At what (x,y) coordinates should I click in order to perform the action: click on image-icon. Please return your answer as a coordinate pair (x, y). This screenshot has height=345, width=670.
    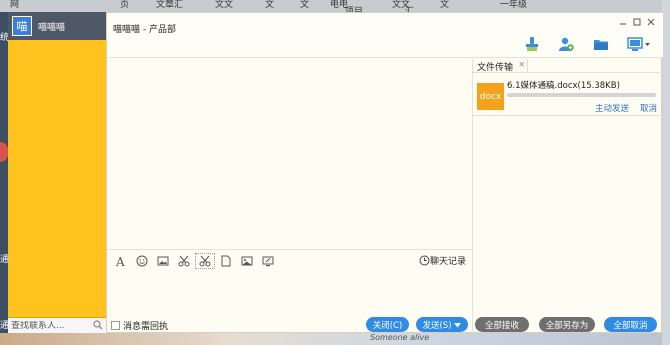
    Looking at the image, I should click on (163, 261).